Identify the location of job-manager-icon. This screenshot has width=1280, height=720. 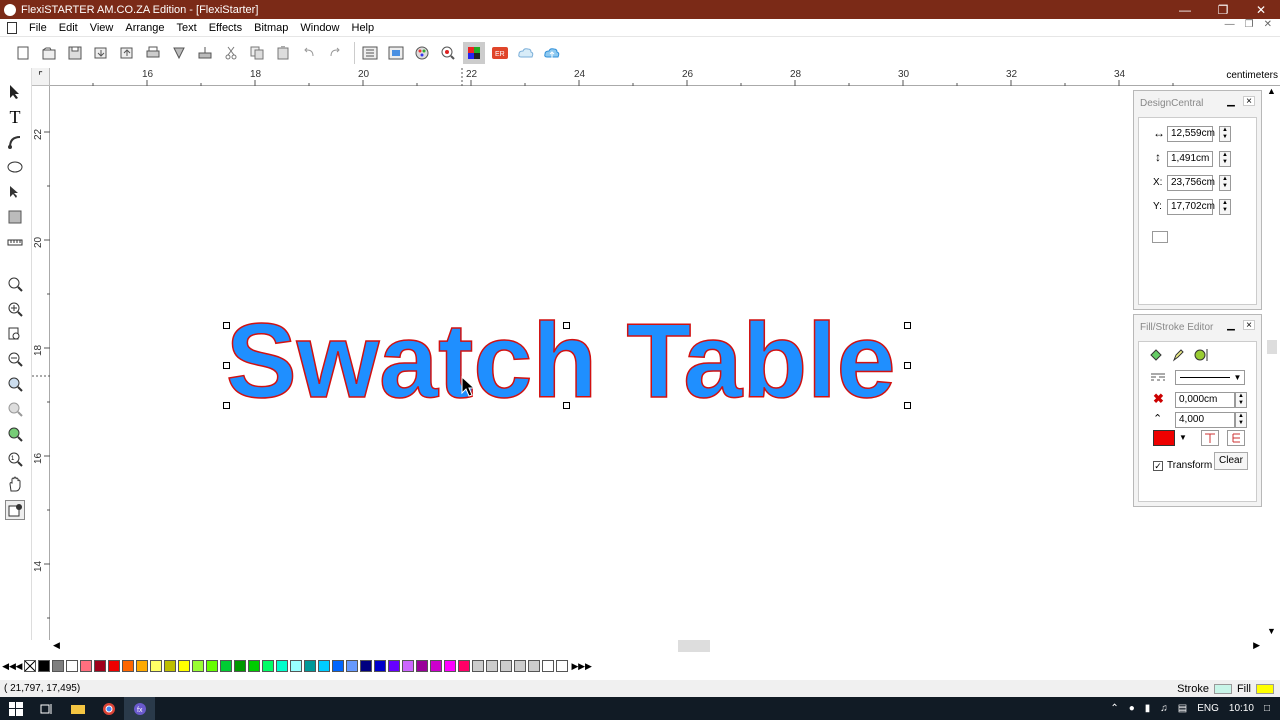
(396, 53).